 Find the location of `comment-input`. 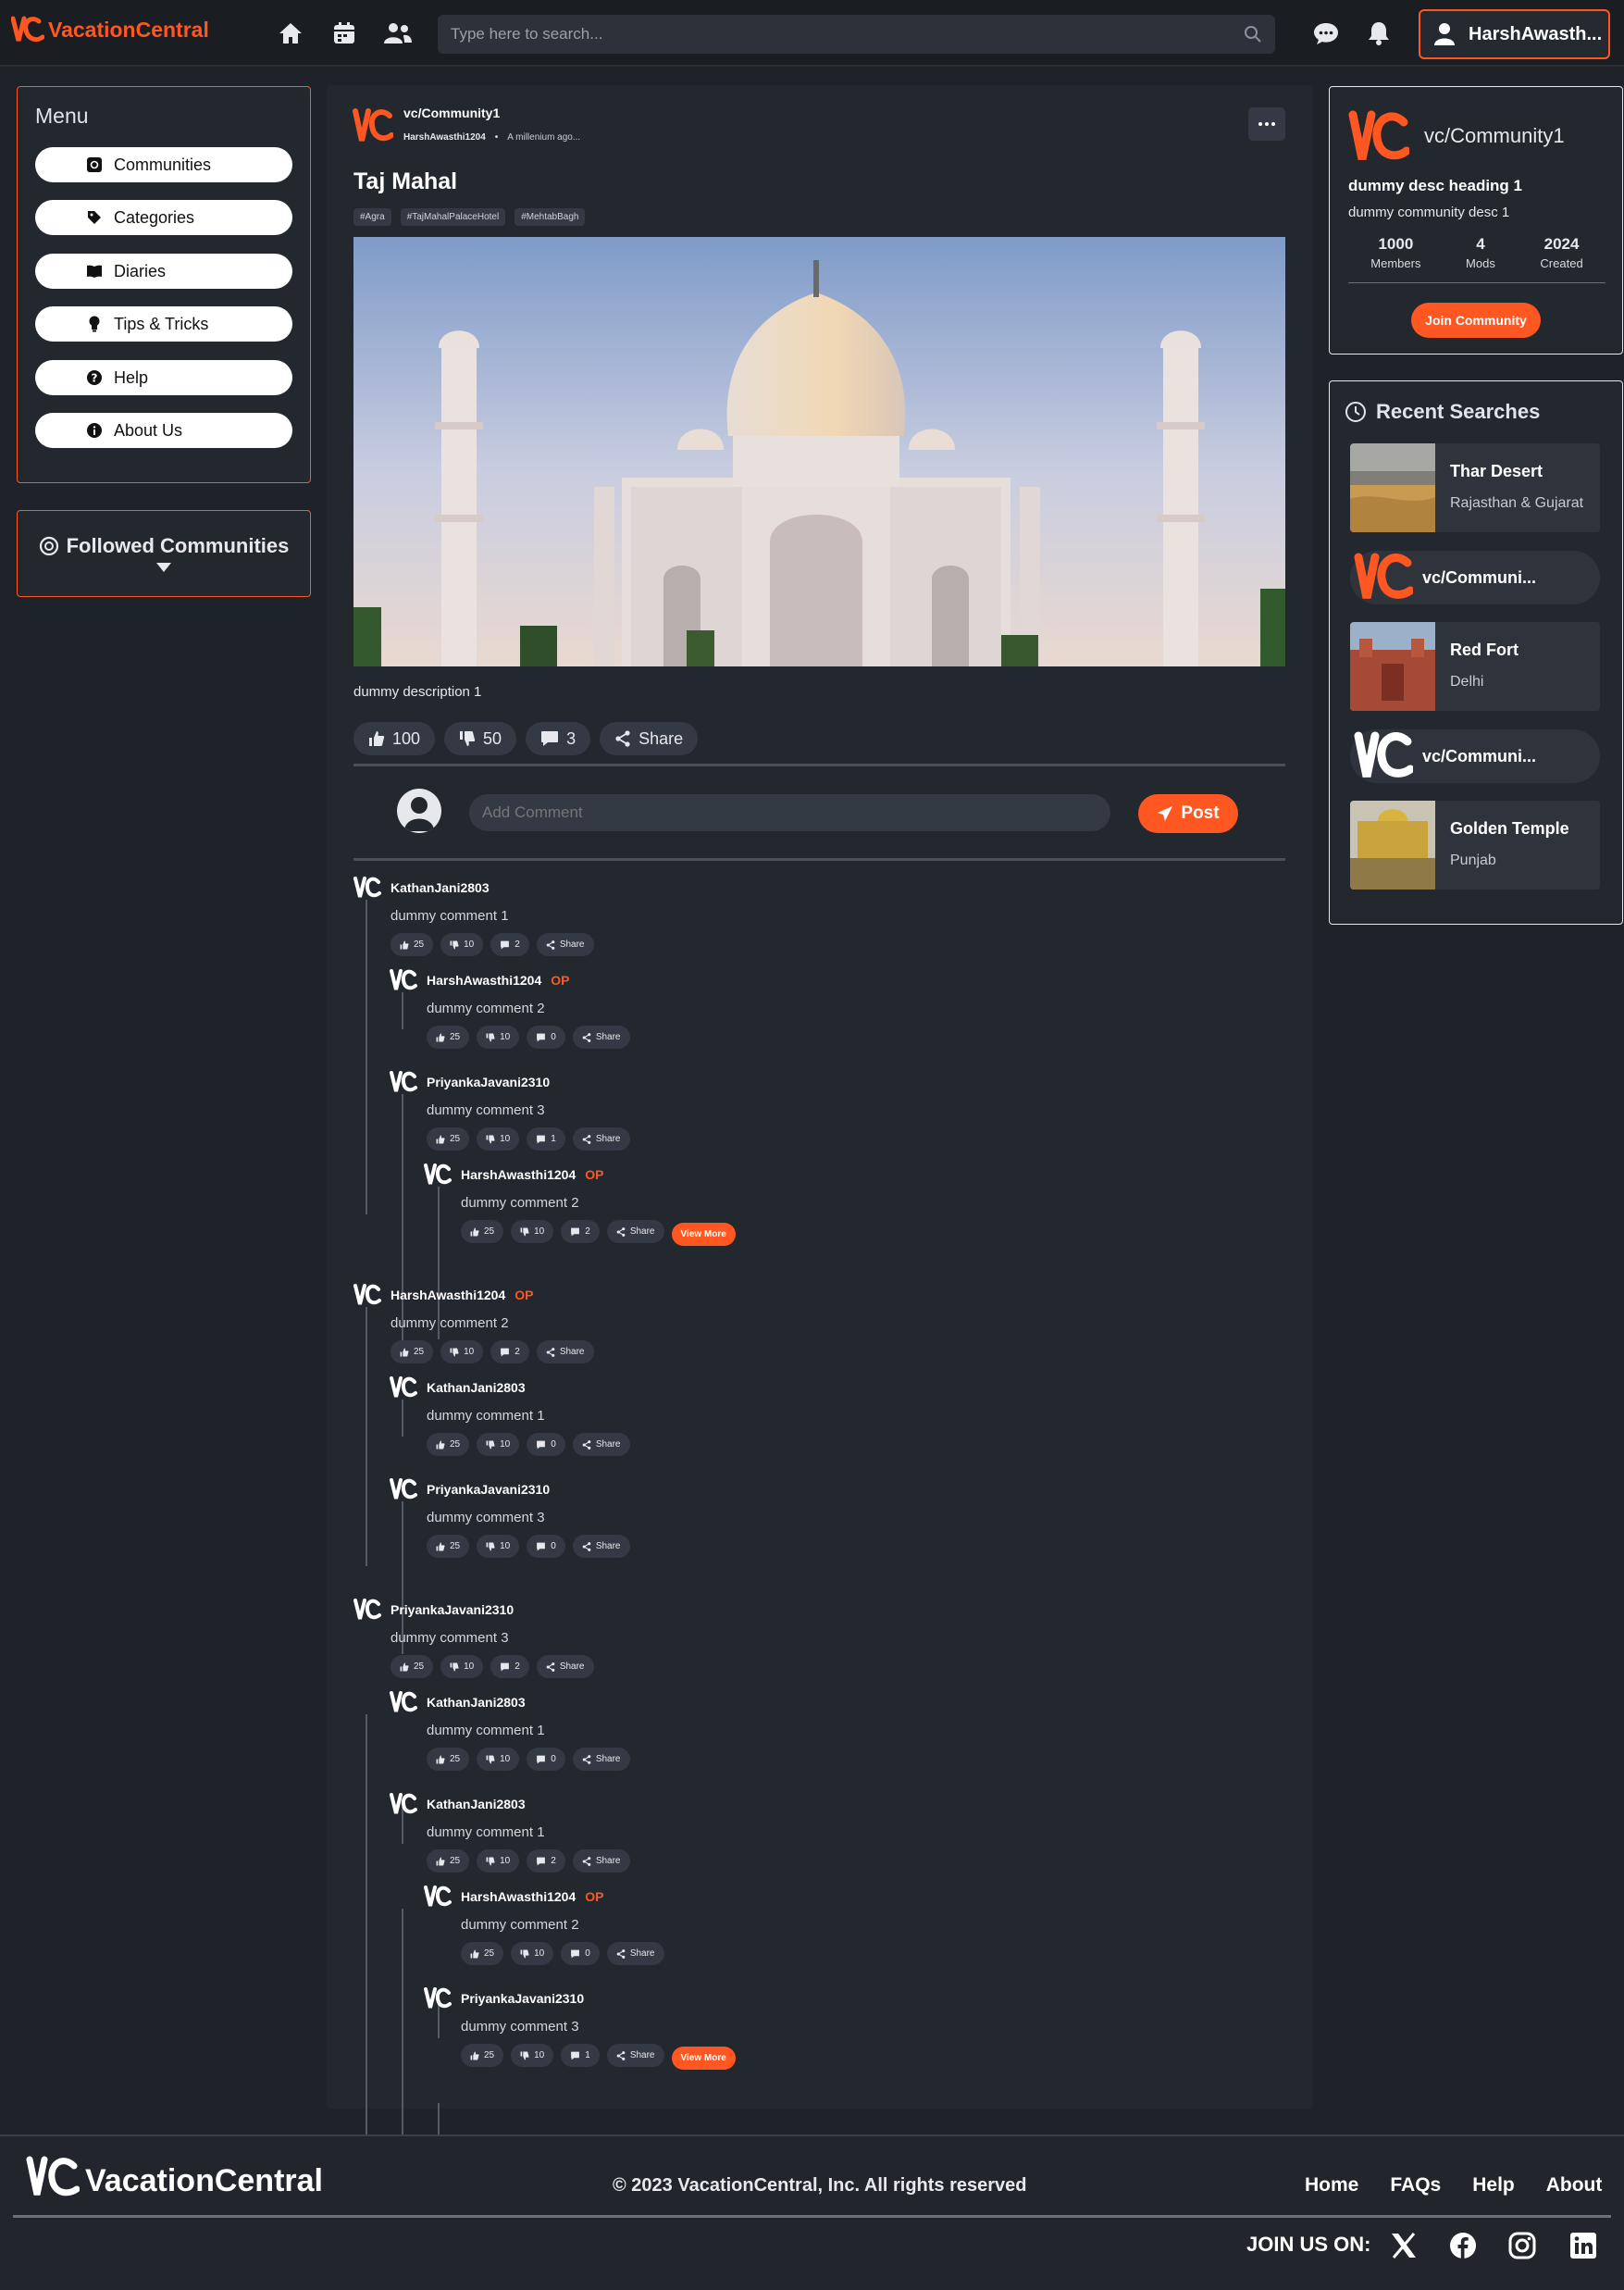

comment-input is located at coordinates (789, 813).